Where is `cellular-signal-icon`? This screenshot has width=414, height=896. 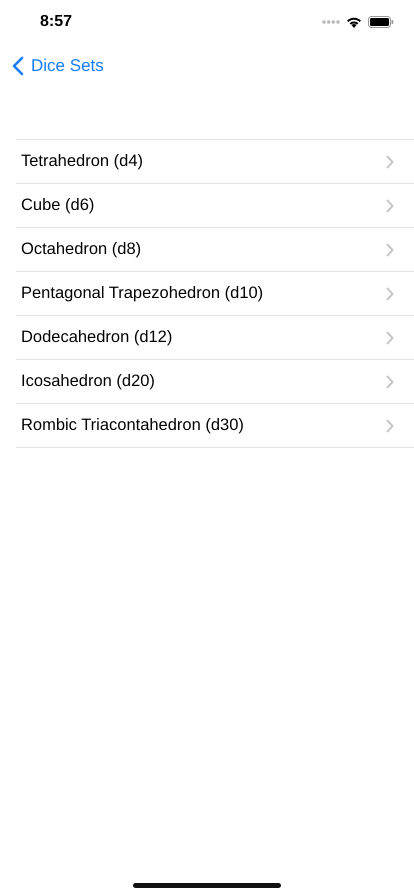 cellular-signal-icon is located at coordinates (331, 22).